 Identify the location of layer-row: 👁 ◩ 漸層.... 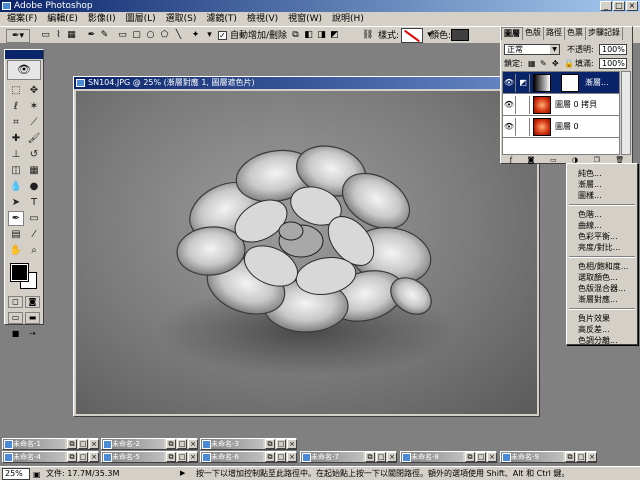
(561, 83).